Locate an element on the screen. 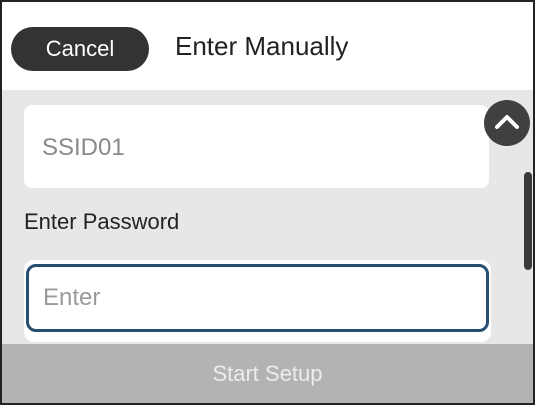 The height and width of the screenshot is (405, 535). scroll-up-button is located at coordinates (507, 123).